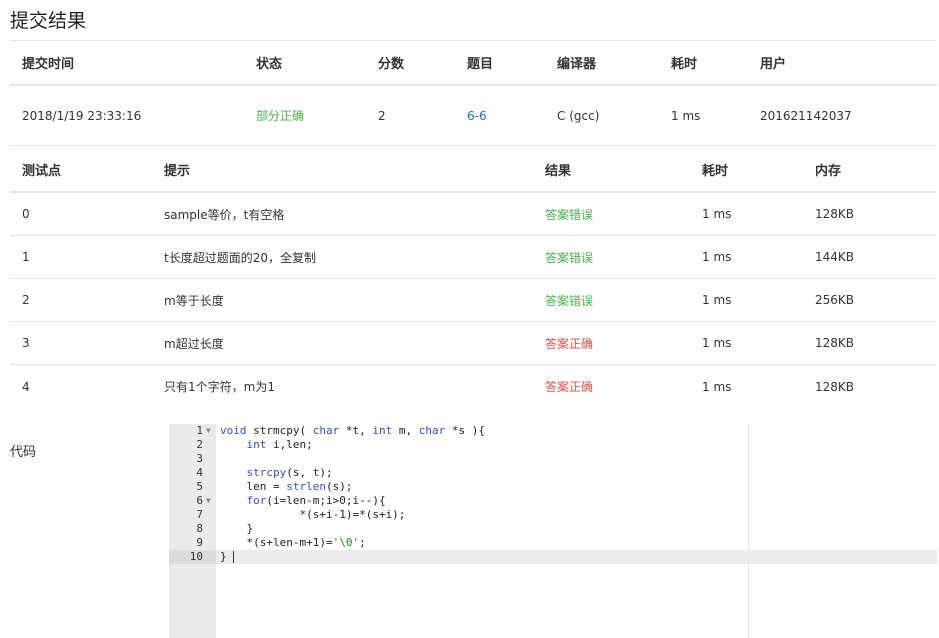  I want to click on header-submit-time: 提交时间, so click(48, 64).